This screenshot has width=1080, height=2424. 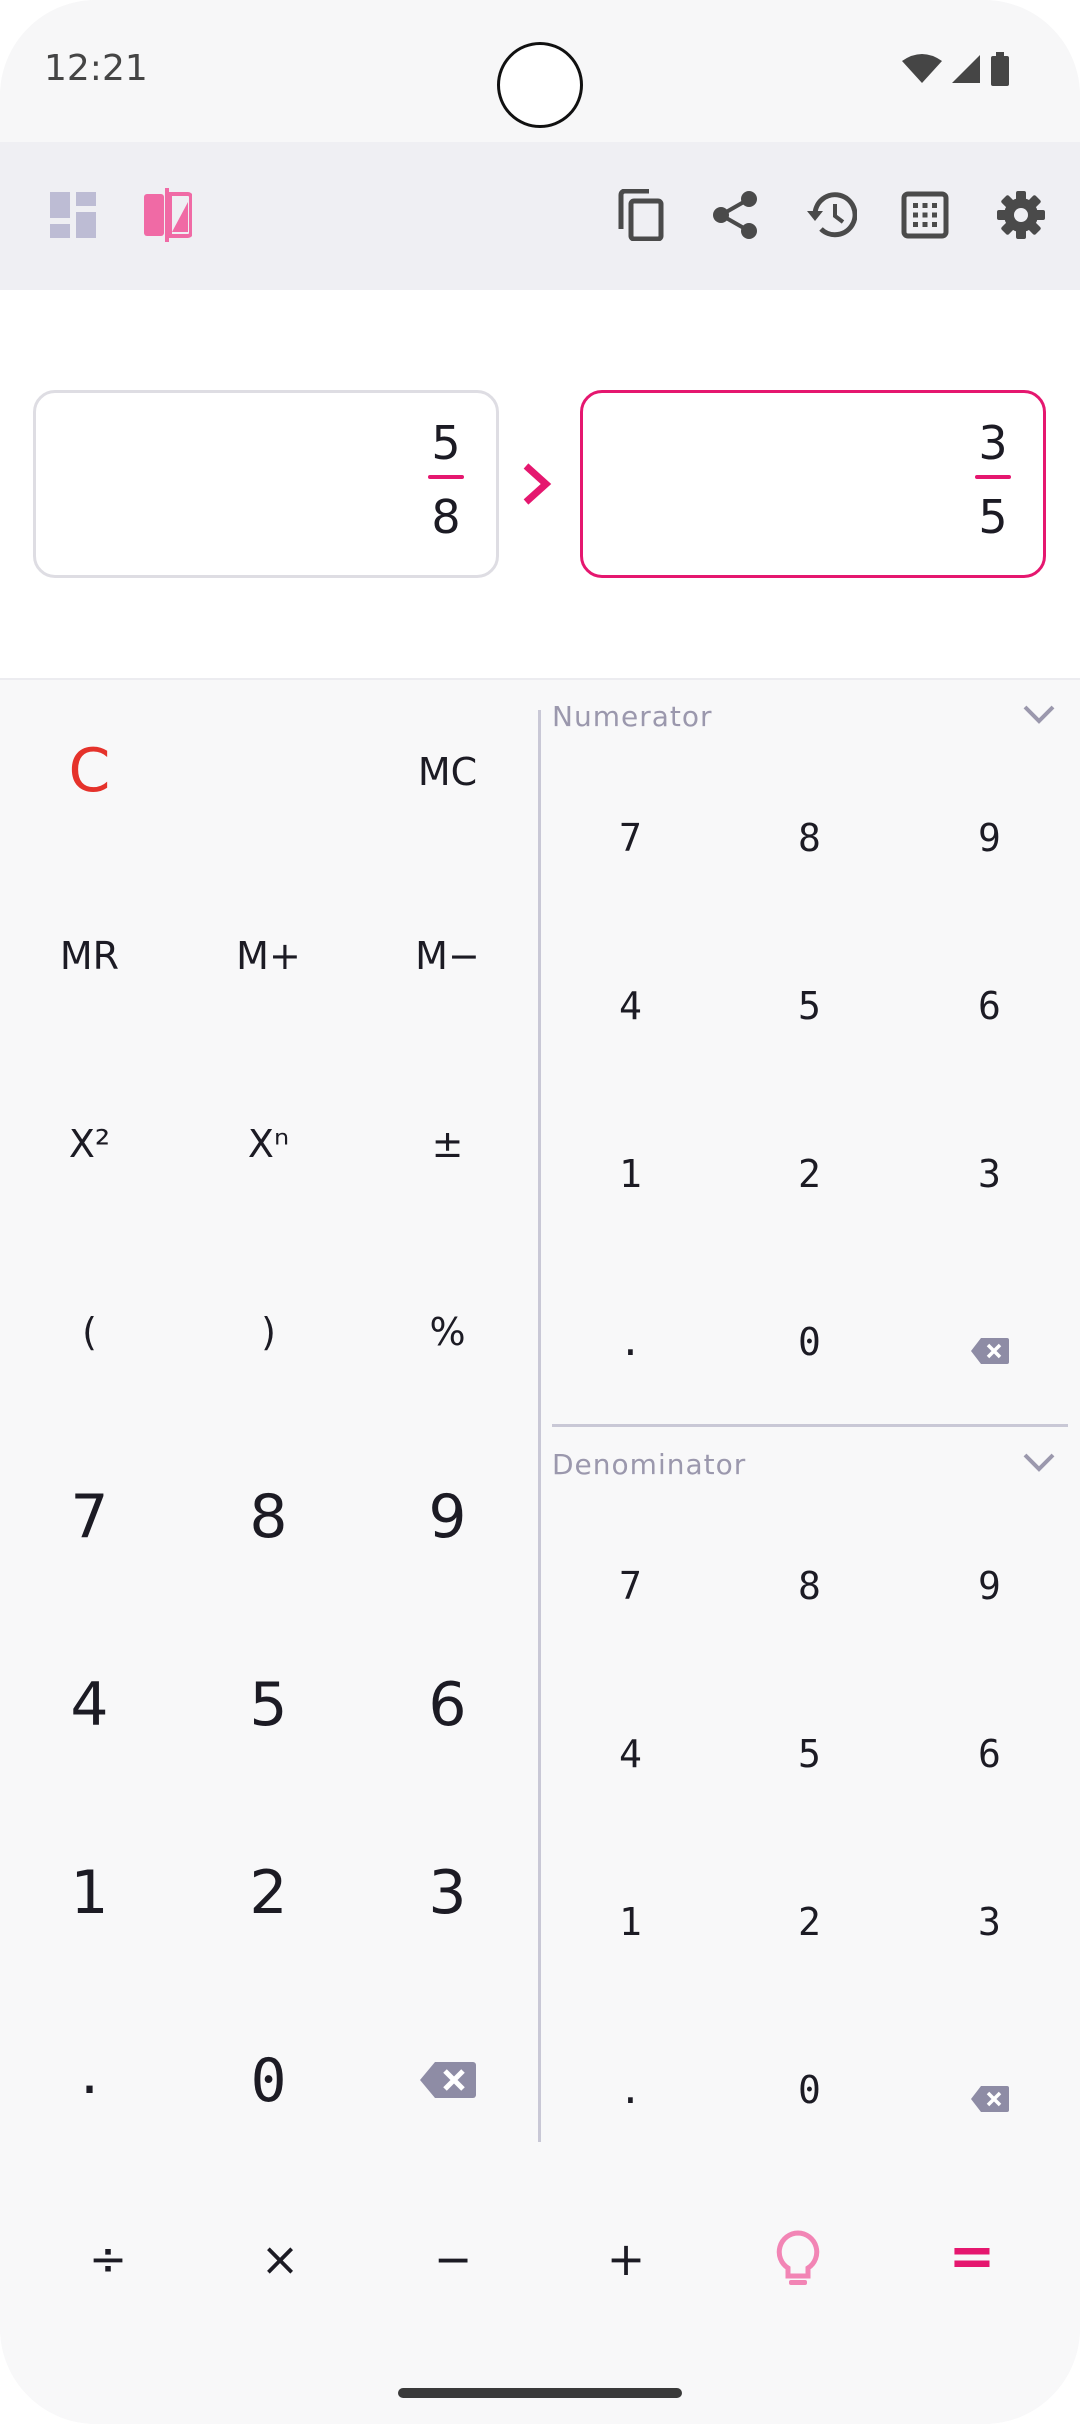 What do you see at coordinates (447, 1517) in the screenshot?
I see `digit-9-button: 9` at bounding box center [447, 1517].